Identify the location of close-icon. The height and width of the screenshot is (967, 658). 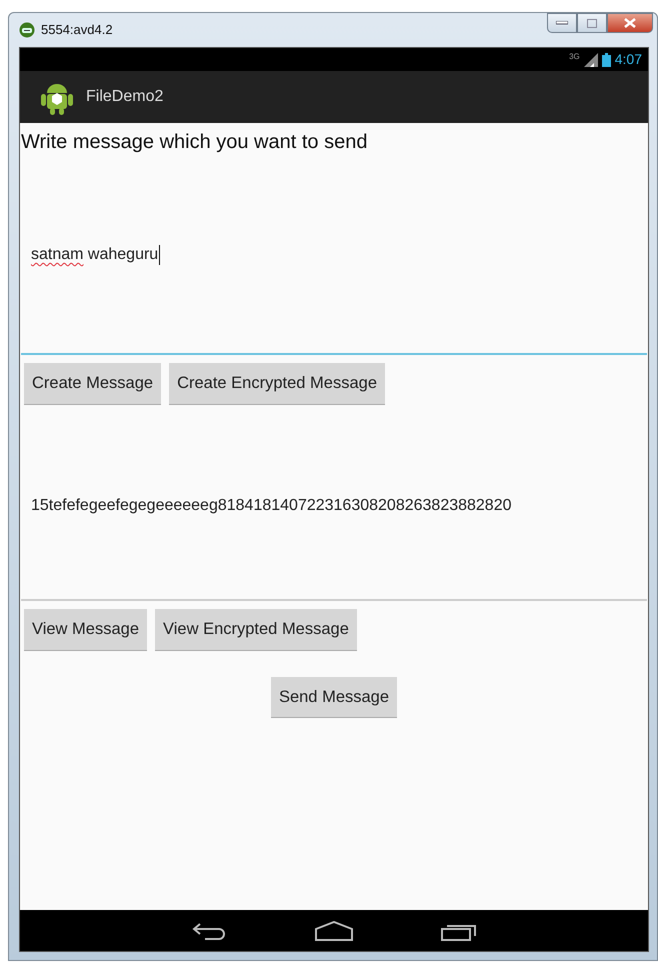
(630, 23).